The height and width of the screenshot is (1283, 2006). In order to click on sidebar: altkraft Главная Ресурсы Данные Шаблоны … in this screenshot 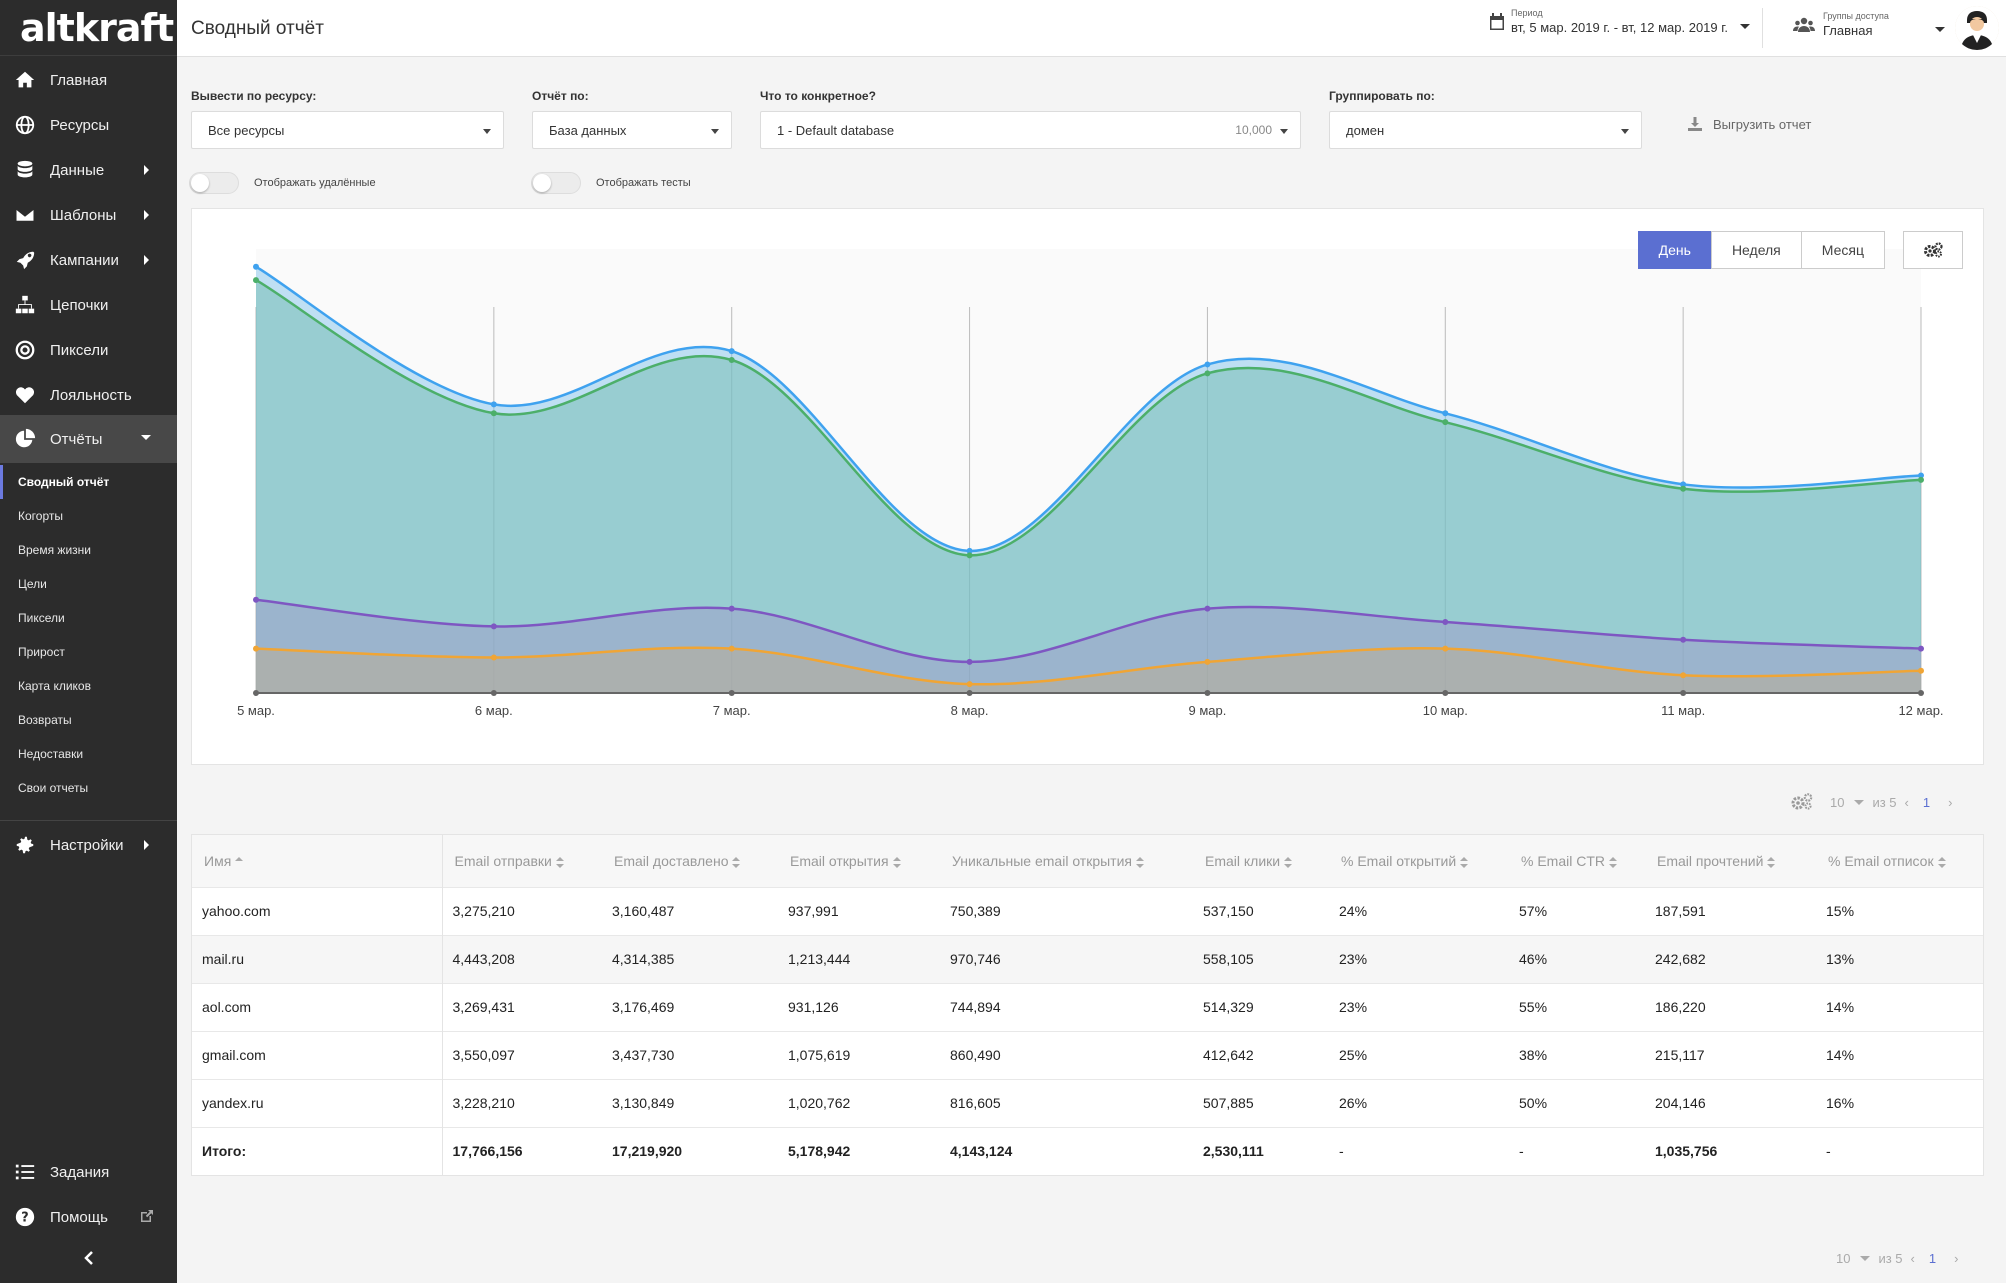, I will do `click(88, 641)`.